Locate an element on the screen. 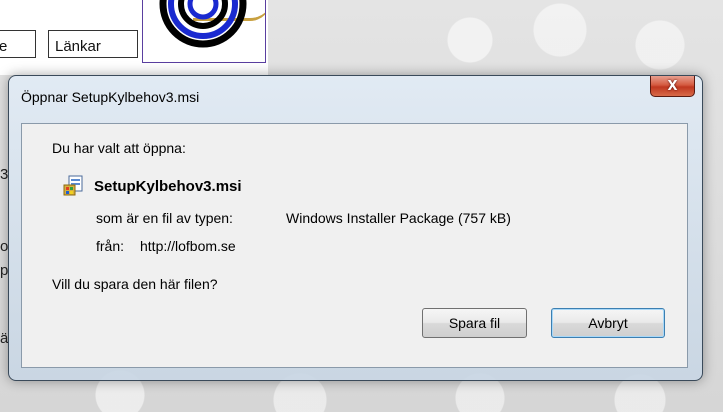 The width and height of the screenshot is (723, 412). msi-installer-icon is located at coordinates (73, 185).